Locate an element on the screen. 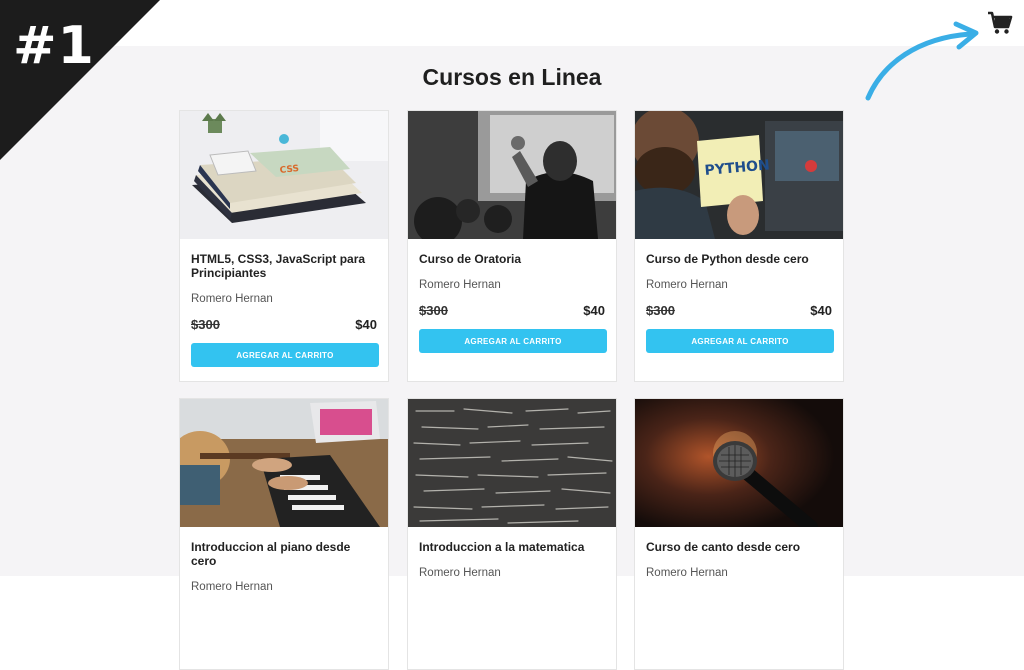 This screenshot has width=1024, height=670. course-title: Introduccion al piano desde cero is located at coordinates (271, 554).